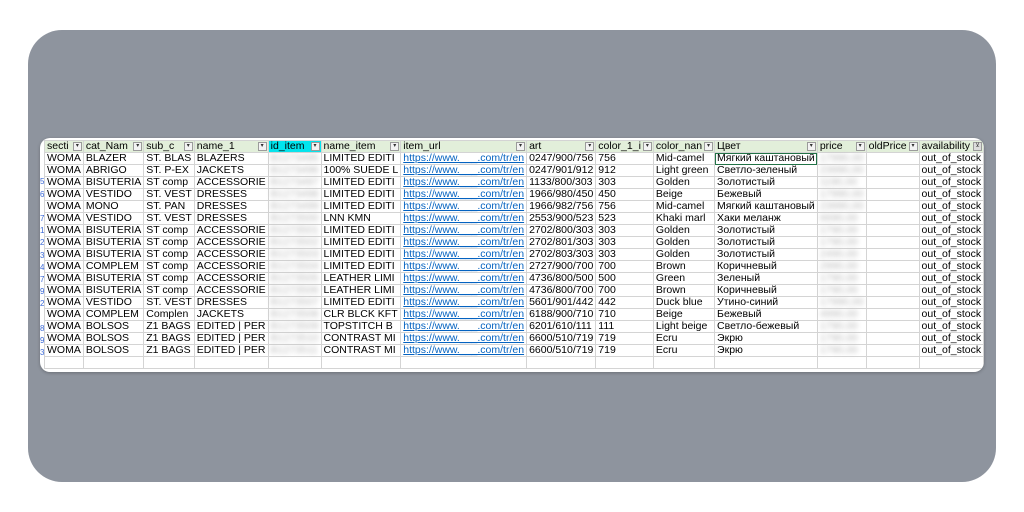  Describe the element at coordinates (294, 170) in the screenshot. I see `table-cell: B1273496` at that location.